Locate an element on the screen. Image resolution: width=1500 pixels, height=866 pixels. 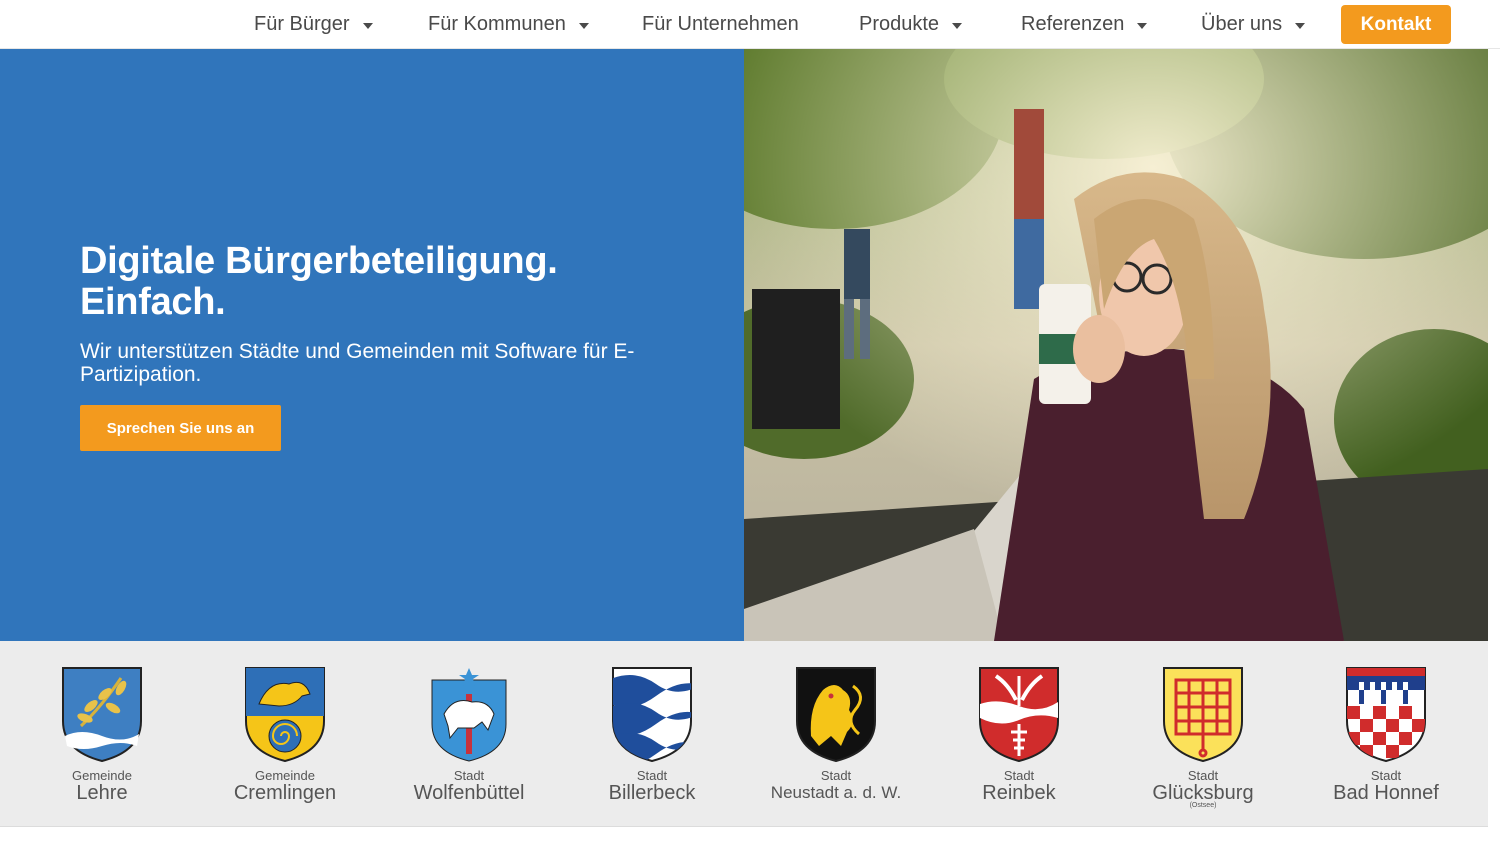
nav-item-ueber-uns: Über uns is located at coordinates (1253, 24).